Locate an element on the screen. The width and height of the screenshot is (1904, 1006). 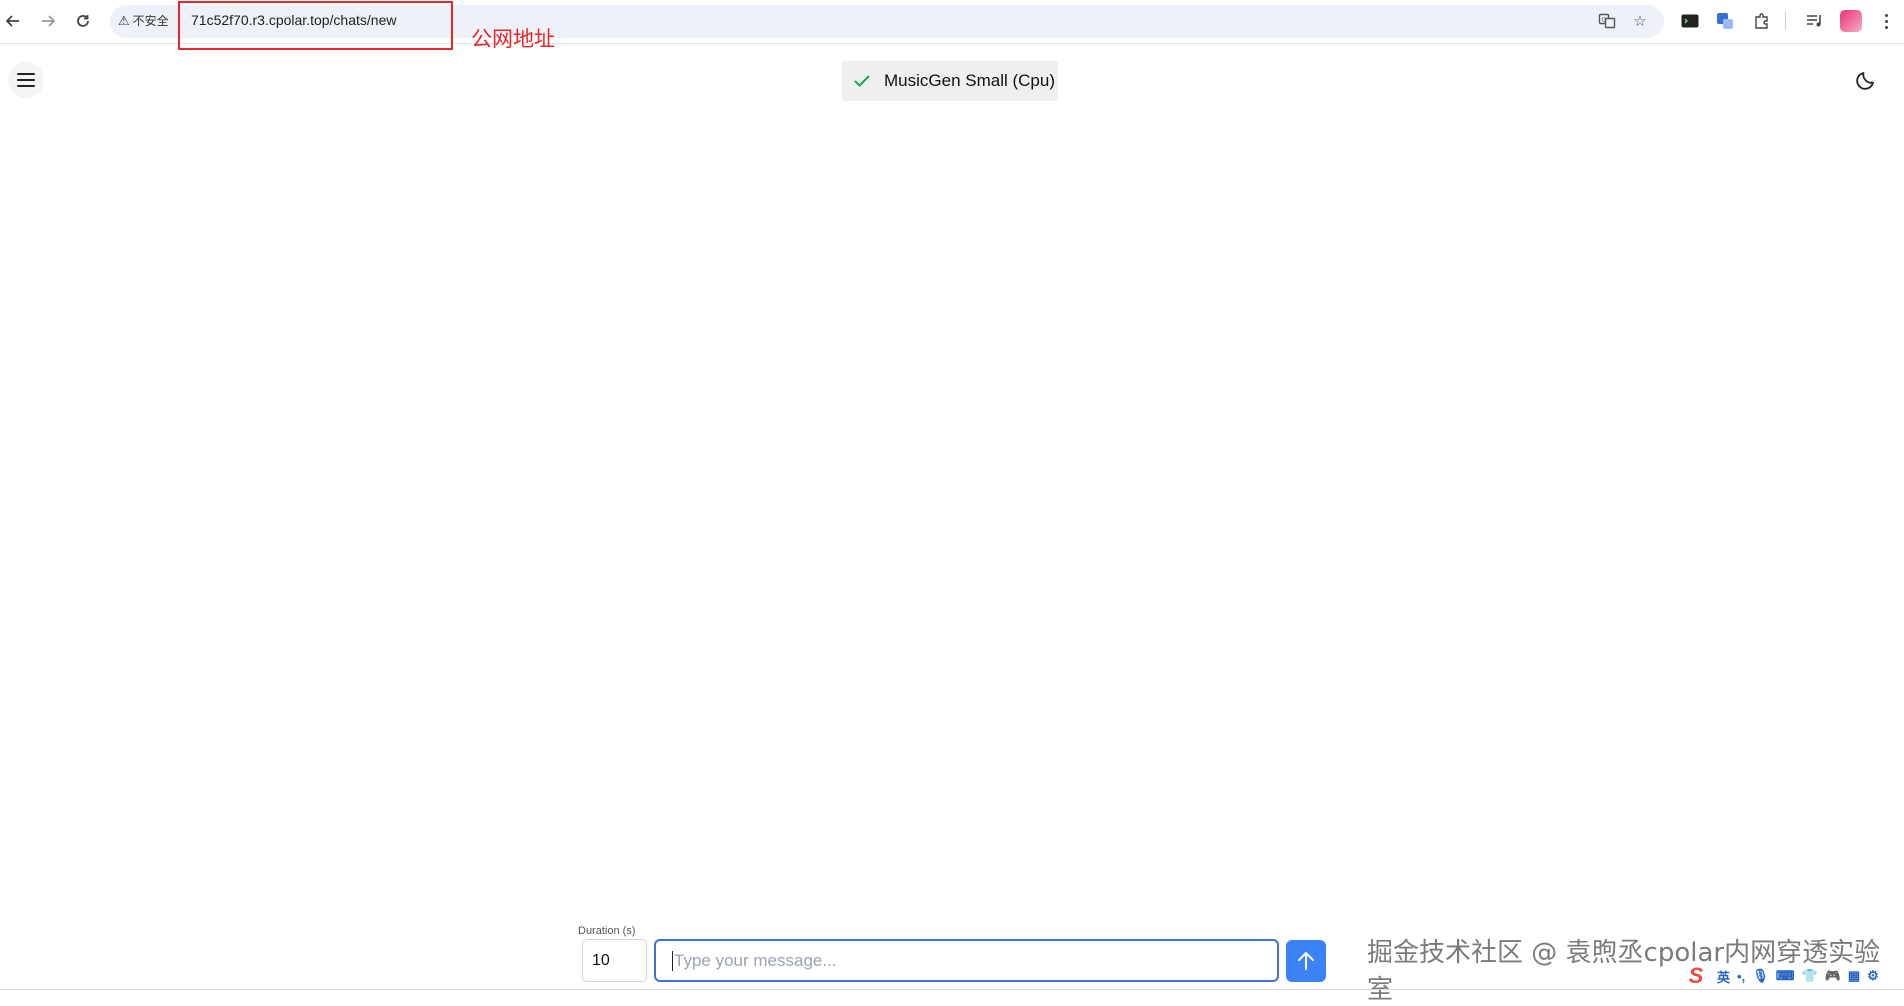
dark-mode-moon-icon is located at coordinates (1866, 80).